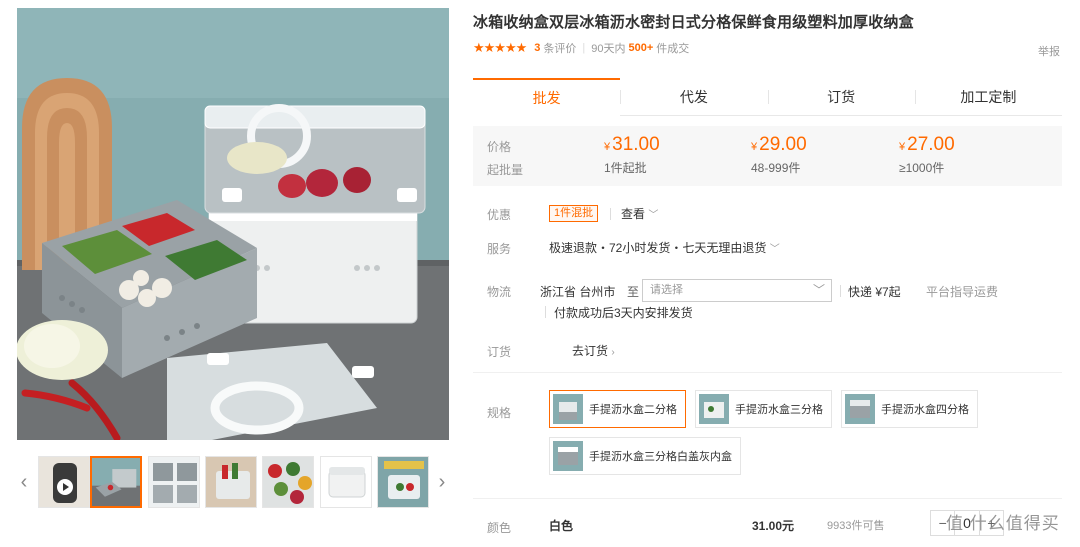  I want to click on sold-count: 500+, so click(641, 48).